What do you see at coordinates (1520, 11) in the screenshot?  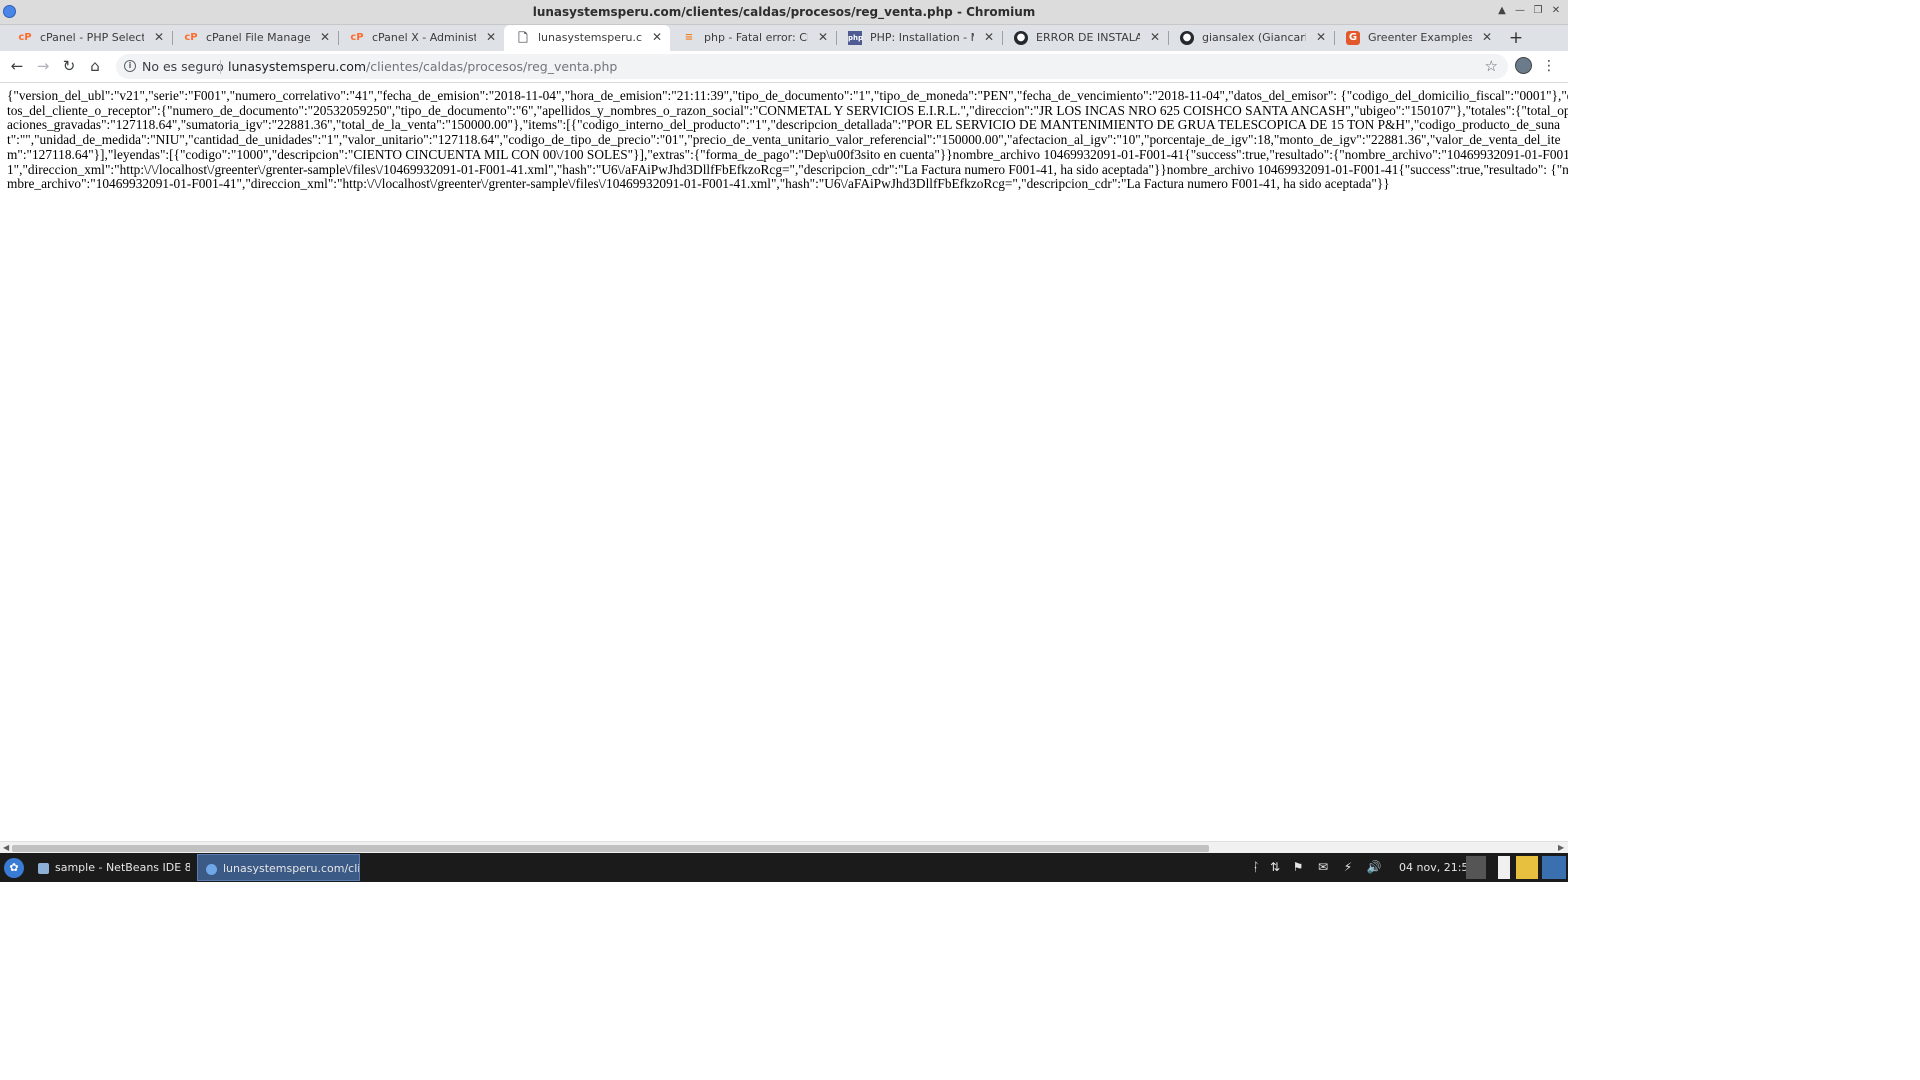 I see `minimize-icon: —` at bounding box center [1520, 11].